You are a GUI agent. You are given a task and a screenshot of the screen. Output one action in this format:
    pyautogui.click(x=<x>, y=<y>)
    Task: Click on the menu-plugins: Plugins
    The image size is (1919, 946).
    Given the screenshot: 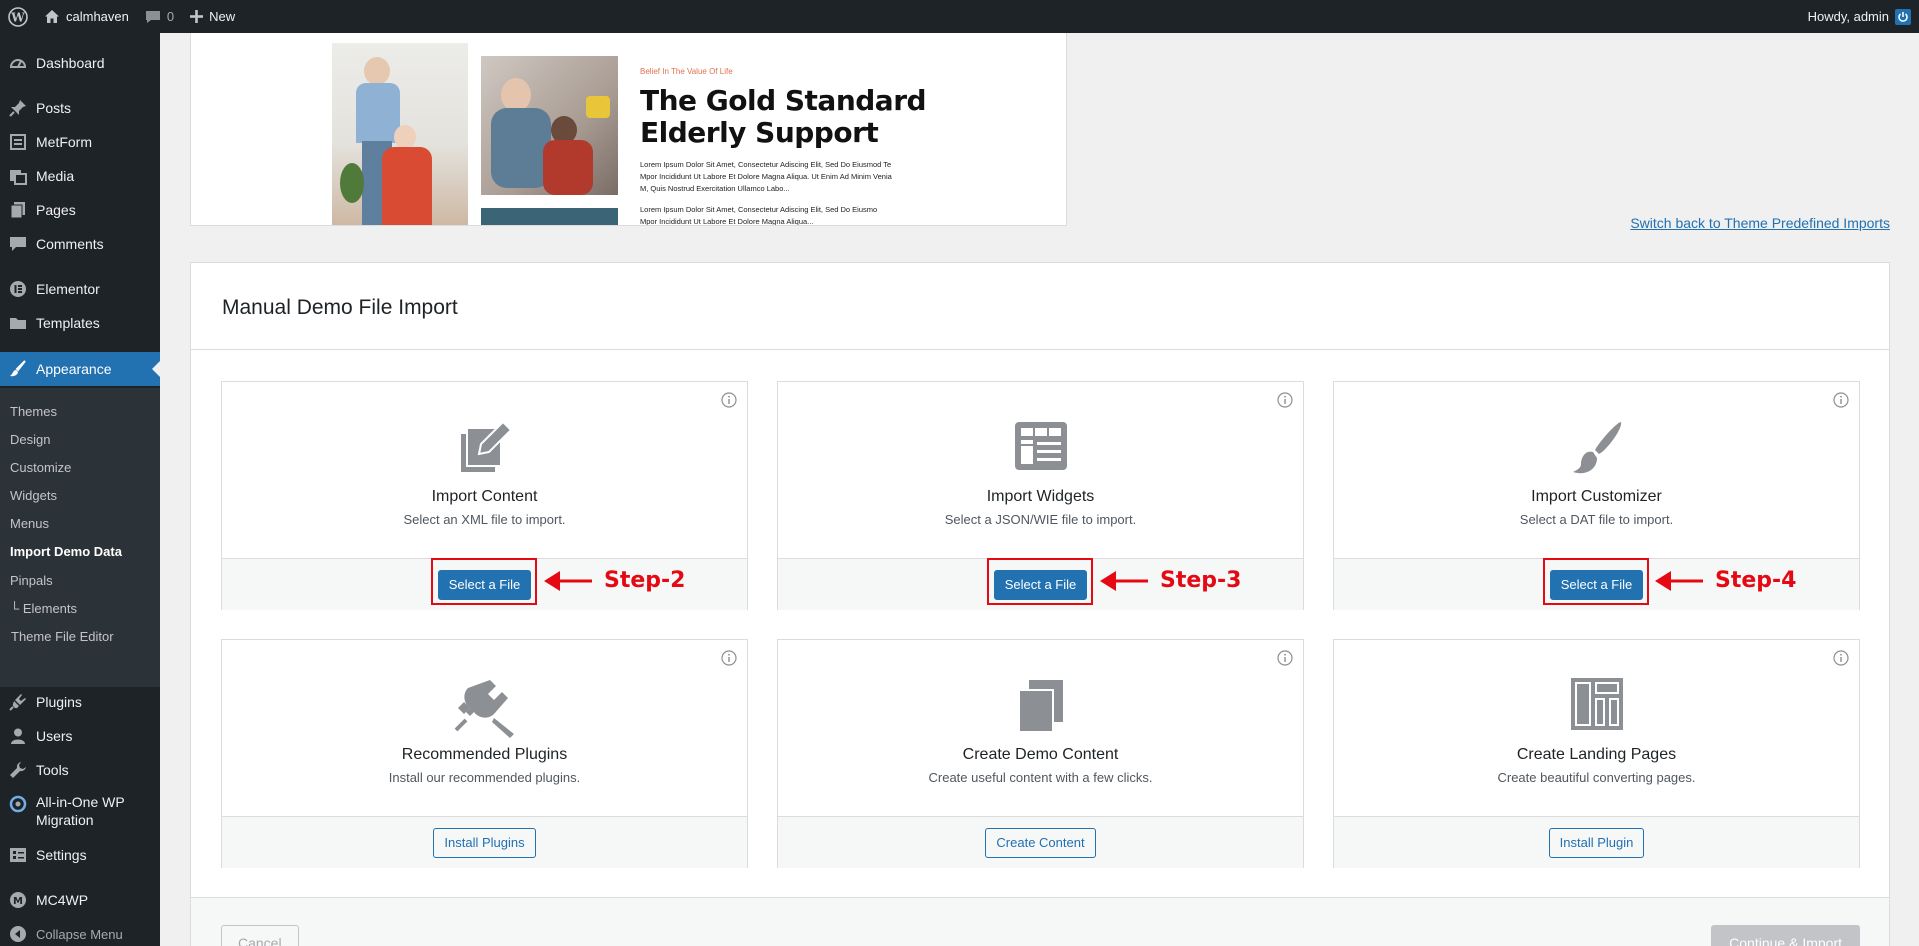 What is the action you would take?
    pyautogui.click(x=80, y=702)
    